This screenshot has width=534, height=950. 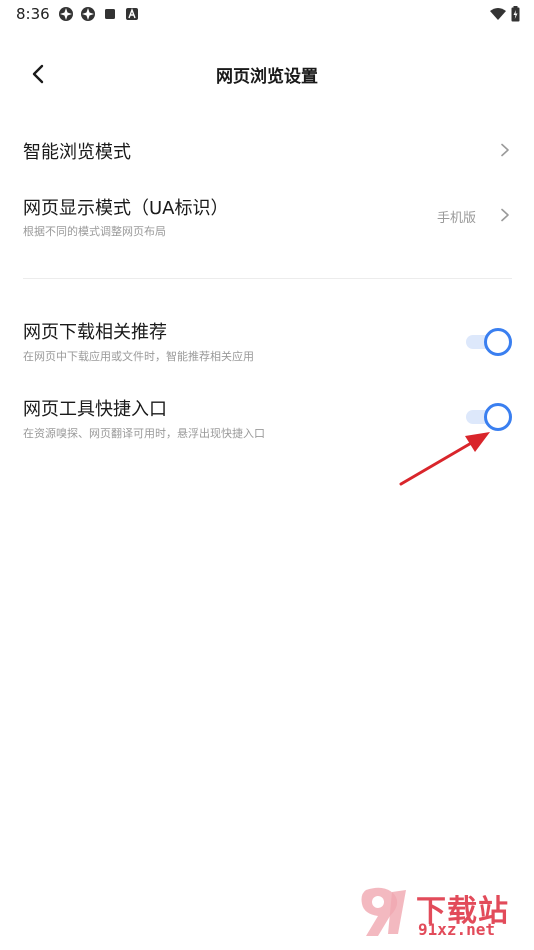 I want to click on system-icons, so click(x=504, y=14).